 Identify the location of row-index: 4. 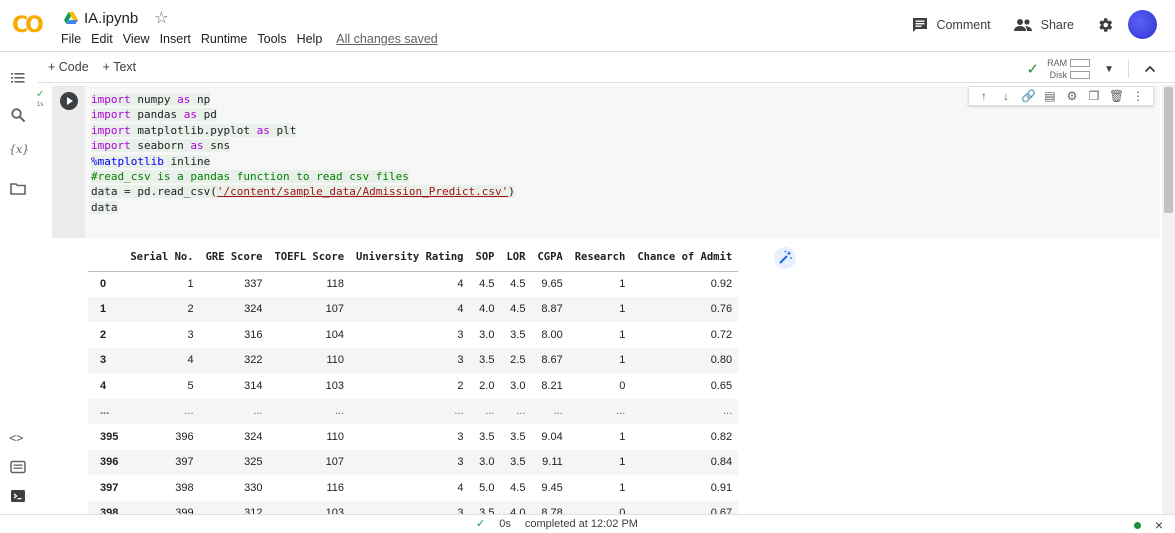
(103, 385).